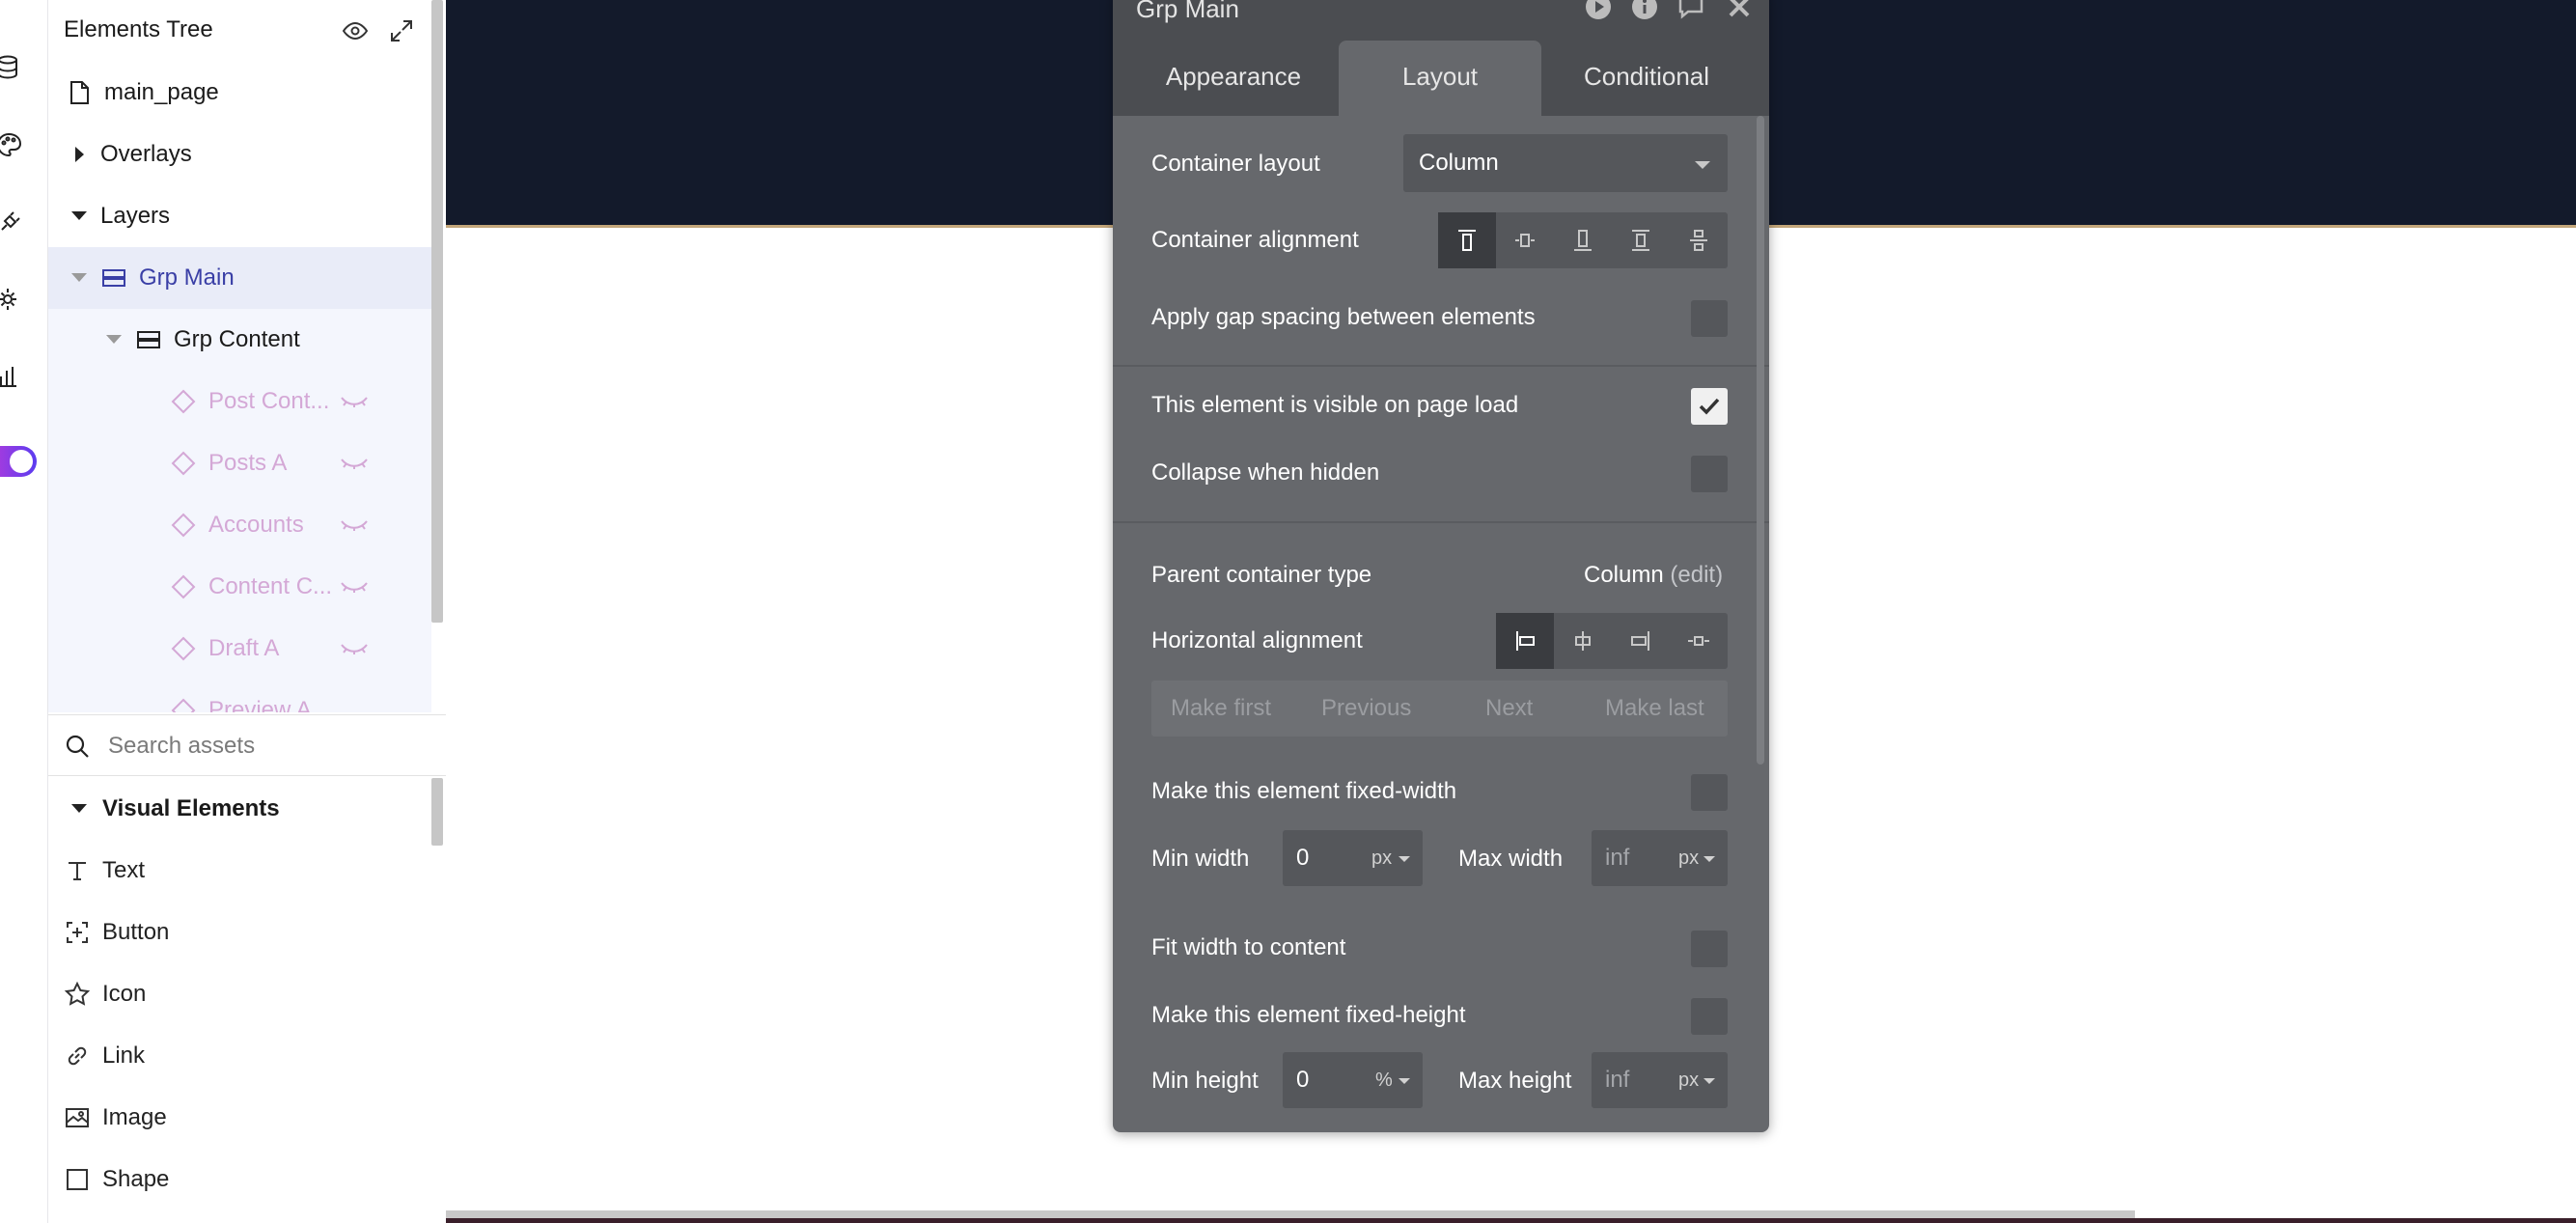 This screenshot has width=2576, height=1223. What do you see at coordinates (241, 216) in the screenshot?
I see `tree-item-layers: Layers` at bounding box center [241, 216].